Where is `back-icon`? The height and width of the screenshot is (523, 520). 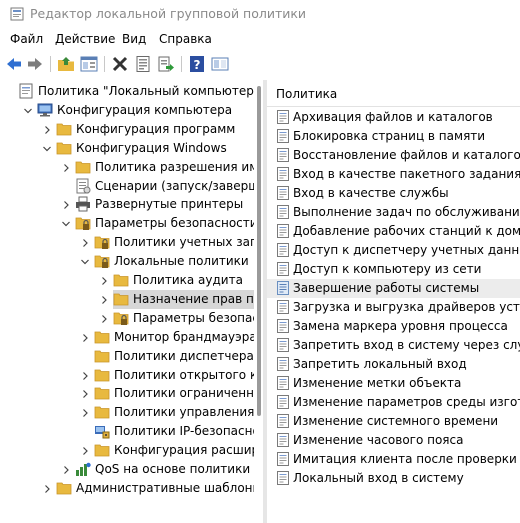
back-icon is located at coordinates (14, 64).